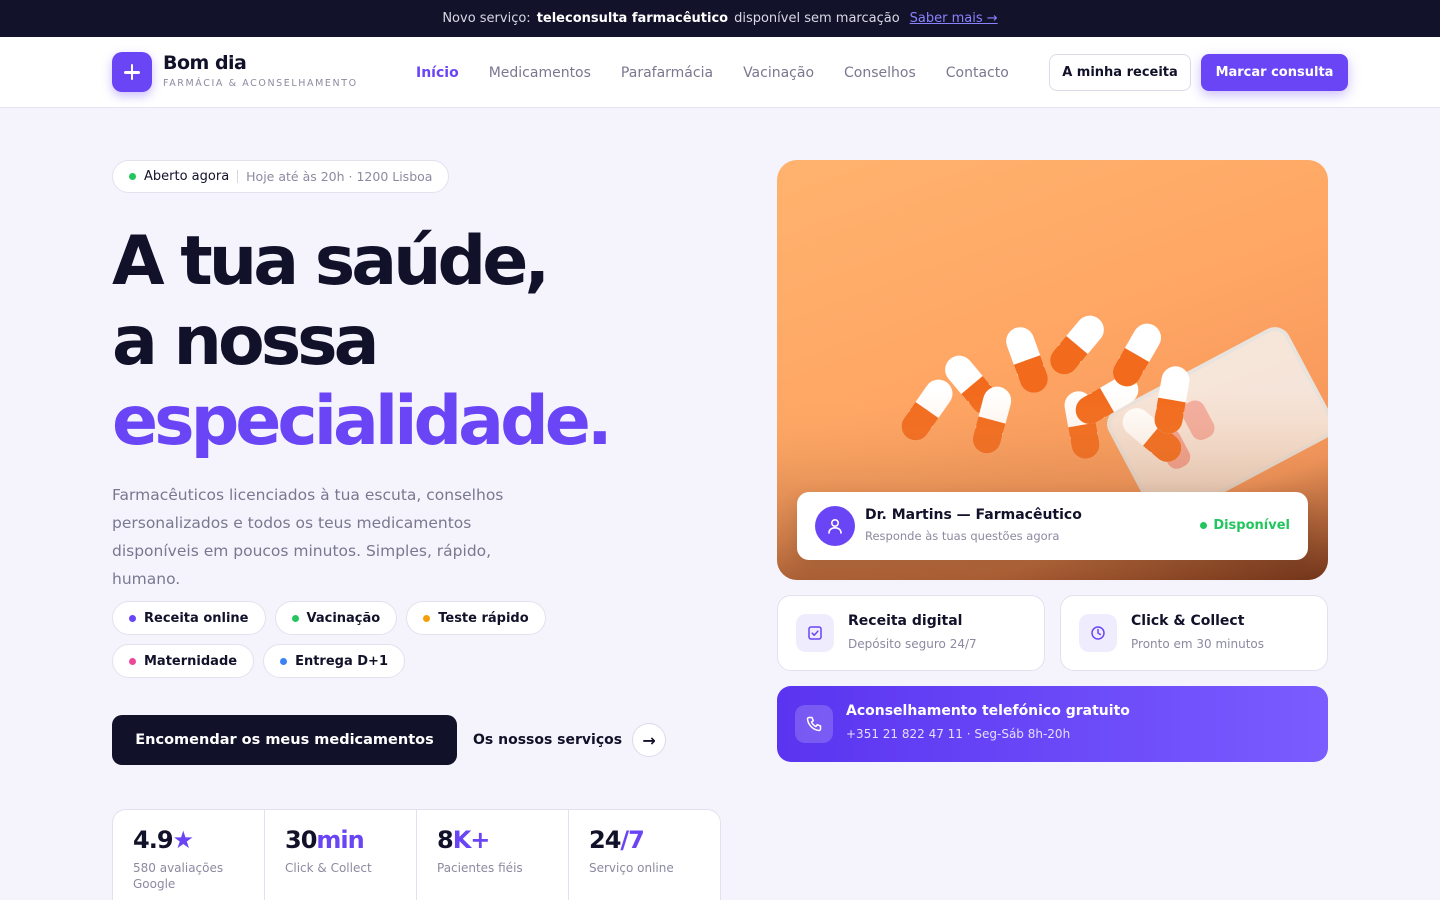 The height and width of the screenshot is (900, 1440). I want to click on order-medications-button: Encomendar os meus medicamentos, so click(284, 740).